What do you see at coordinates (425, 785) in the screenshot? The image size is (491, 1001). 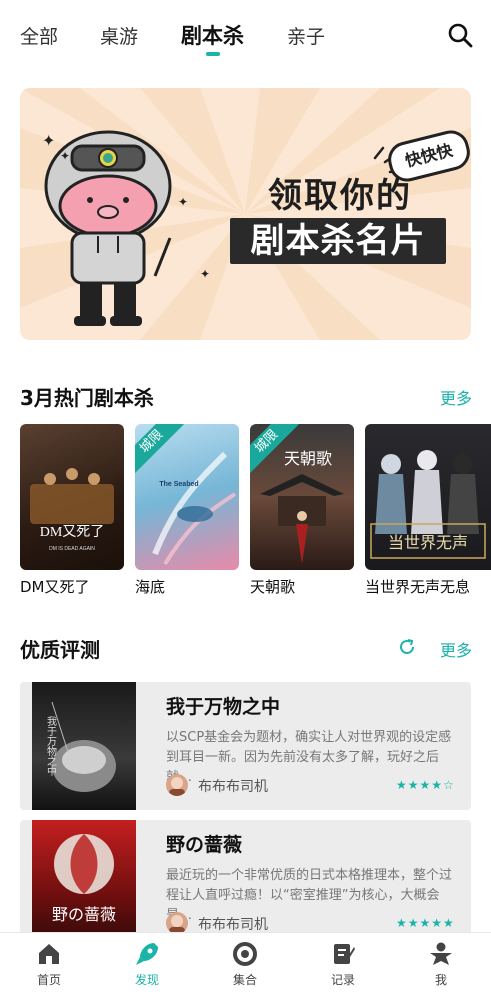 I see `rating-stars: ★★★★☆` at bounding box center [425, 785].